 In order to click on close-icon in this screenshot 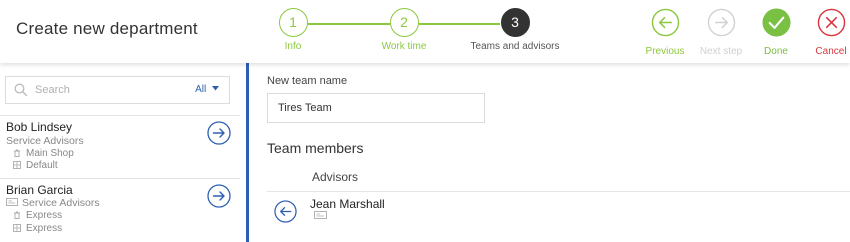, I will do `click(831, 22)`.